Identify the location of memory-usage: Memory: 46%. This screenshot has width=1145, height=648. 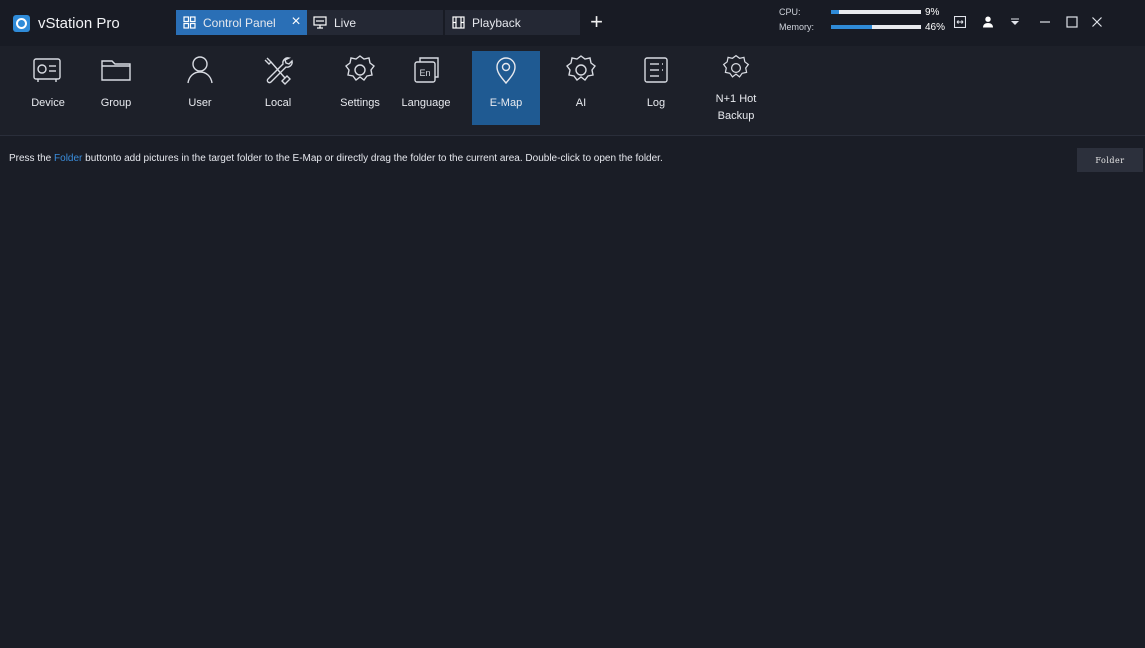
(864, 27).